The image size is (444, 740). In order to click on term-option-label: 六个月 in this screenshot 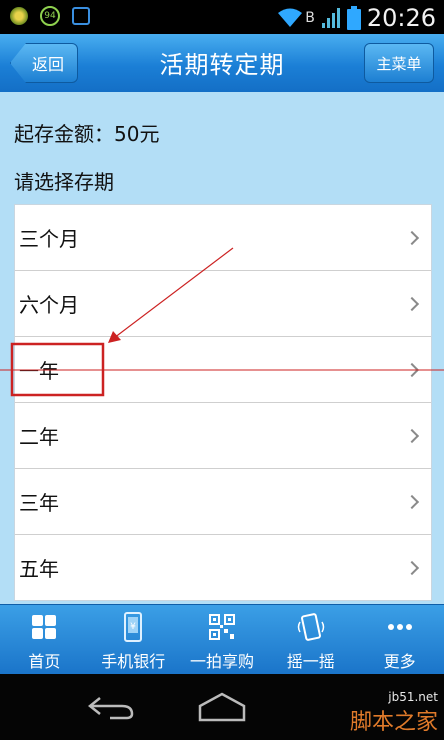, I will do `click(49, 305)`.